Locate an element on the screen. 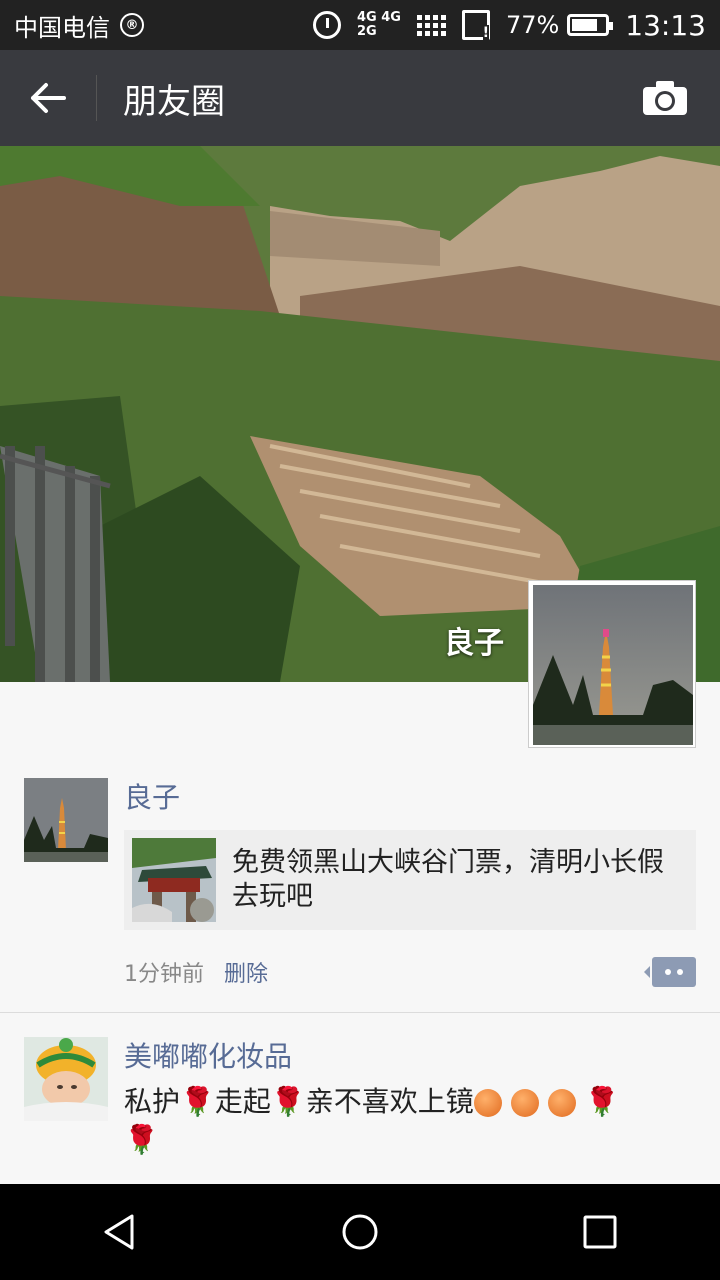 This screenshot has width=720, height=1280. system-nav-bar is located at coordinates (360, 1232).